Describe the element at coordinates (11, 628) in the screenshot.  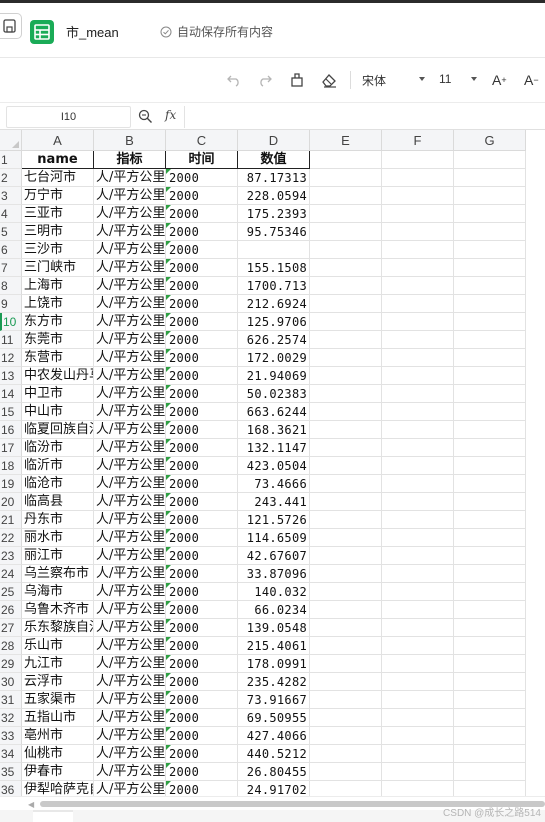
I see `row-header: 27` at that location.